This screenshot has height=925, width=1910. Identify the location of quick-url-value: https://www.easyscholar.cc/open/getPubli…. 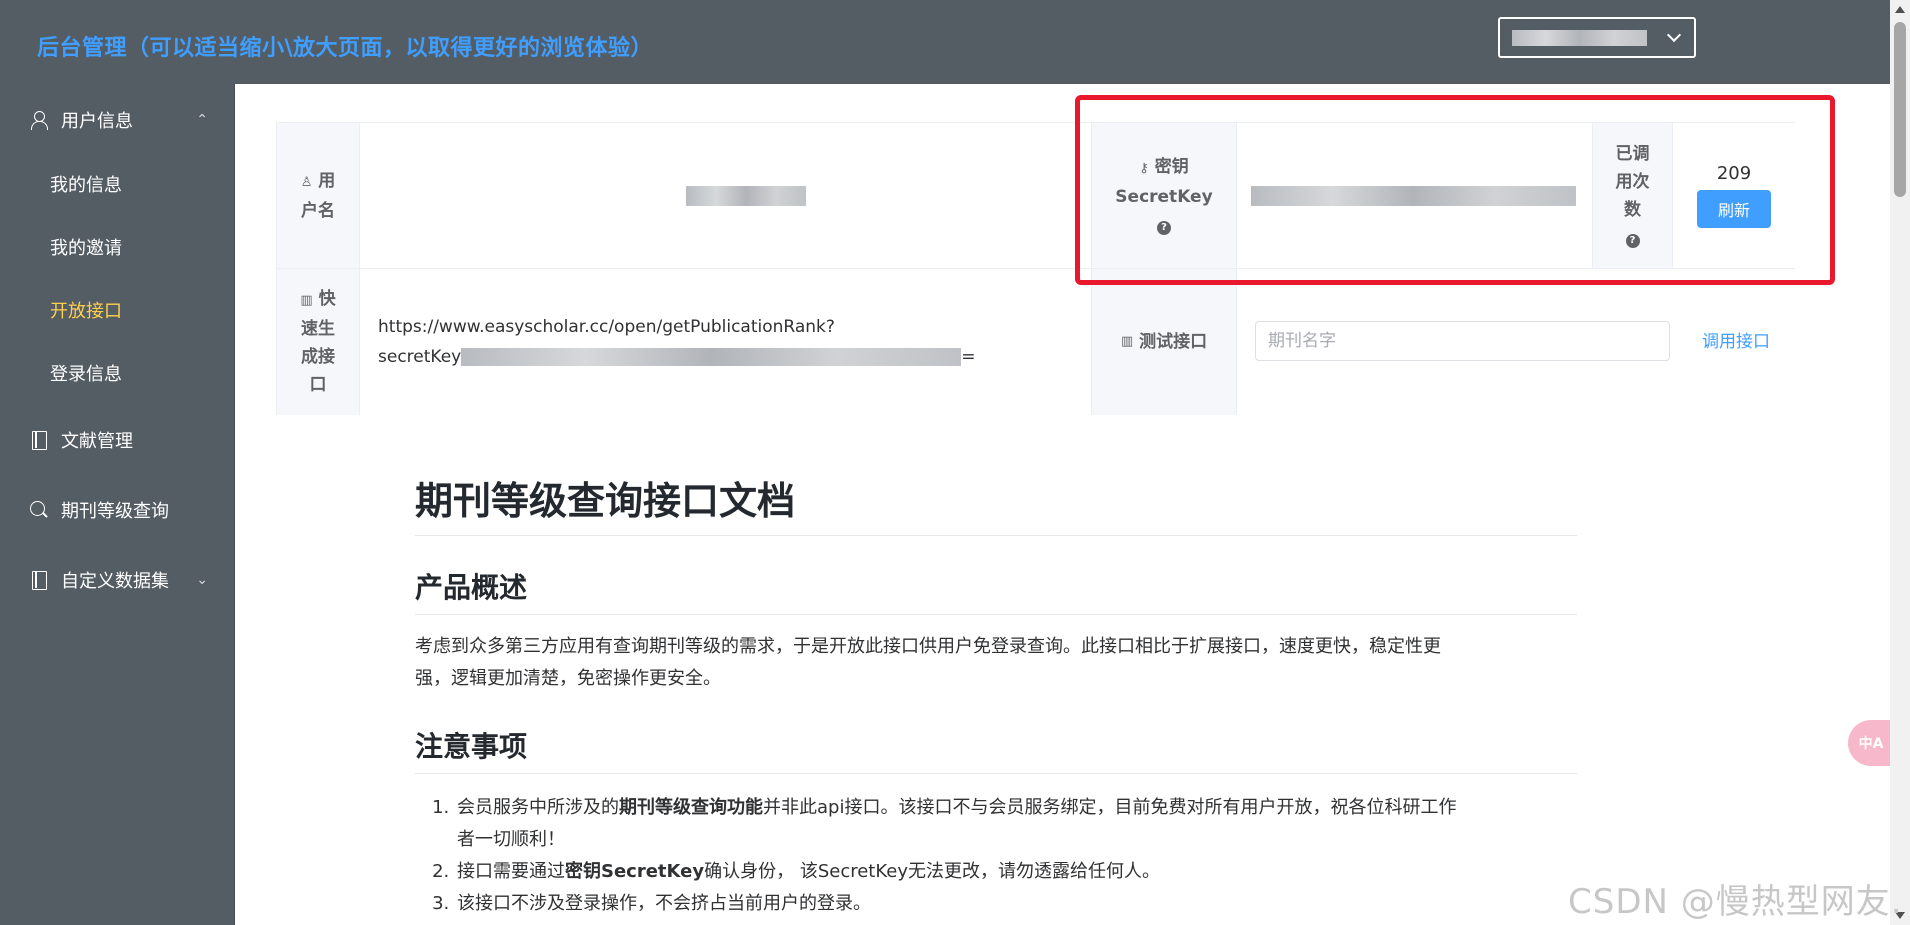
(726, 342).